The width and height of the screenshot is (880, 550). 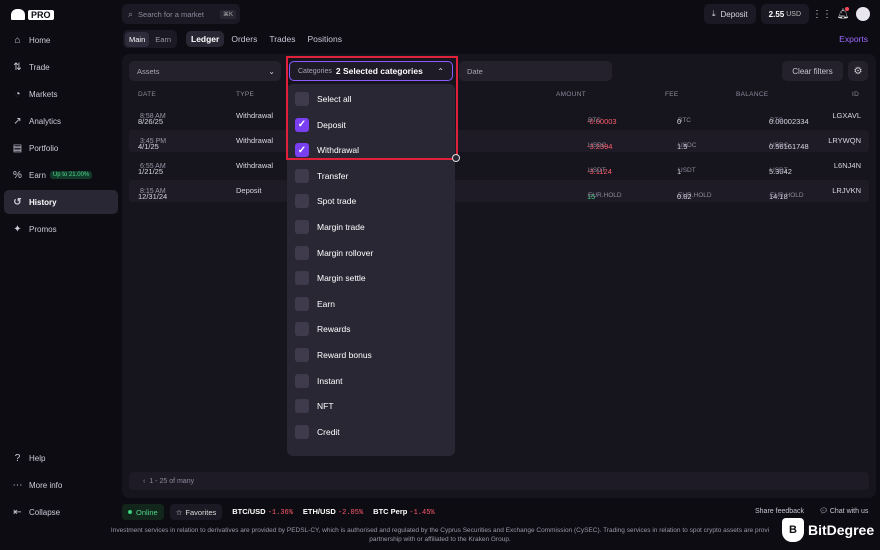 I want to click on ticker-pair: ETH/USD, so click(x=319, y=511).